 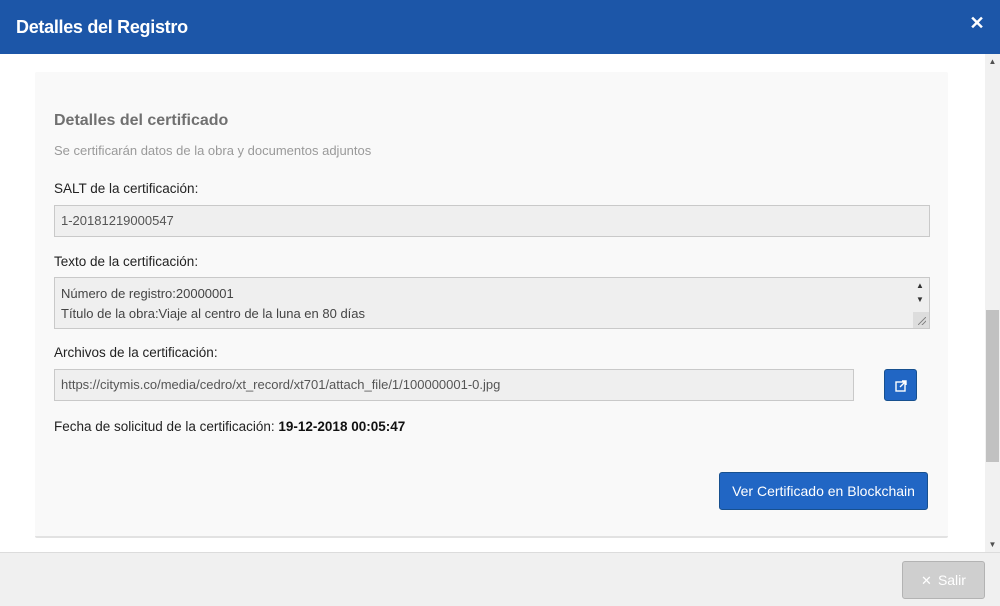 I want to click on view-blockchain-button: Ver Certificado en Blockchain, so click(x=823, y=491).